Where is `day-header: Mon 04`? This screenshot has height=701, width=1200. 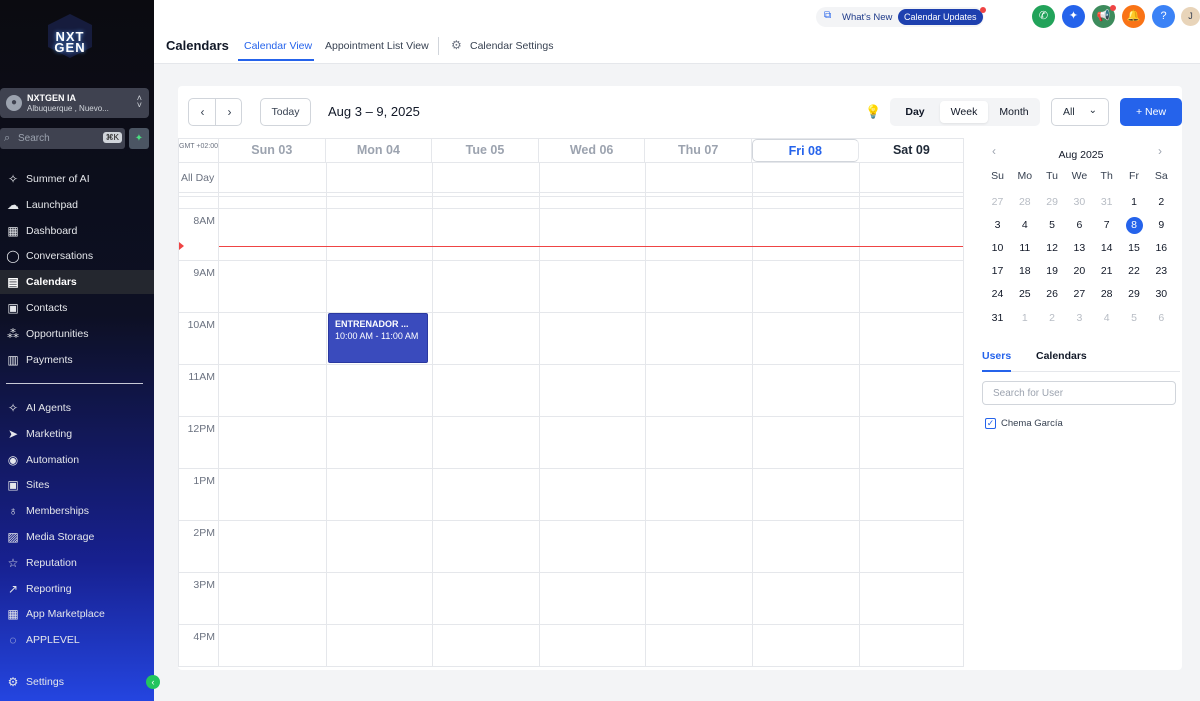
day-header: Mon 04 is located at coordinates (379, 150).